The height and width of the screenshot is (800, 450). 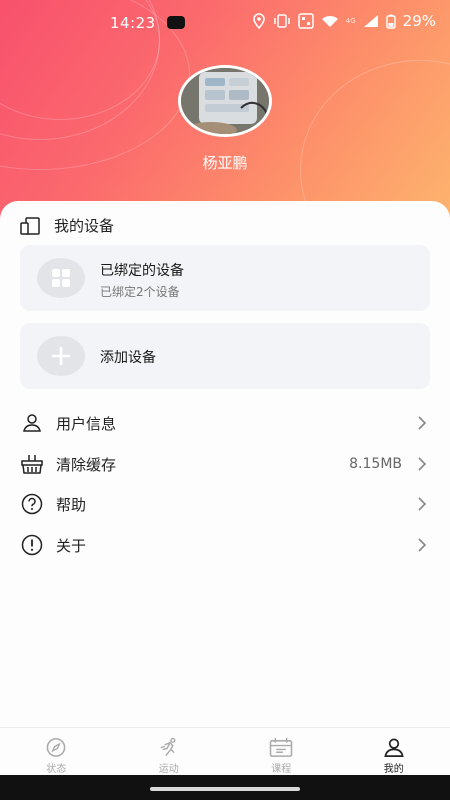 I want to click on username: 杨亚鹏, so click(x=225, y=163).